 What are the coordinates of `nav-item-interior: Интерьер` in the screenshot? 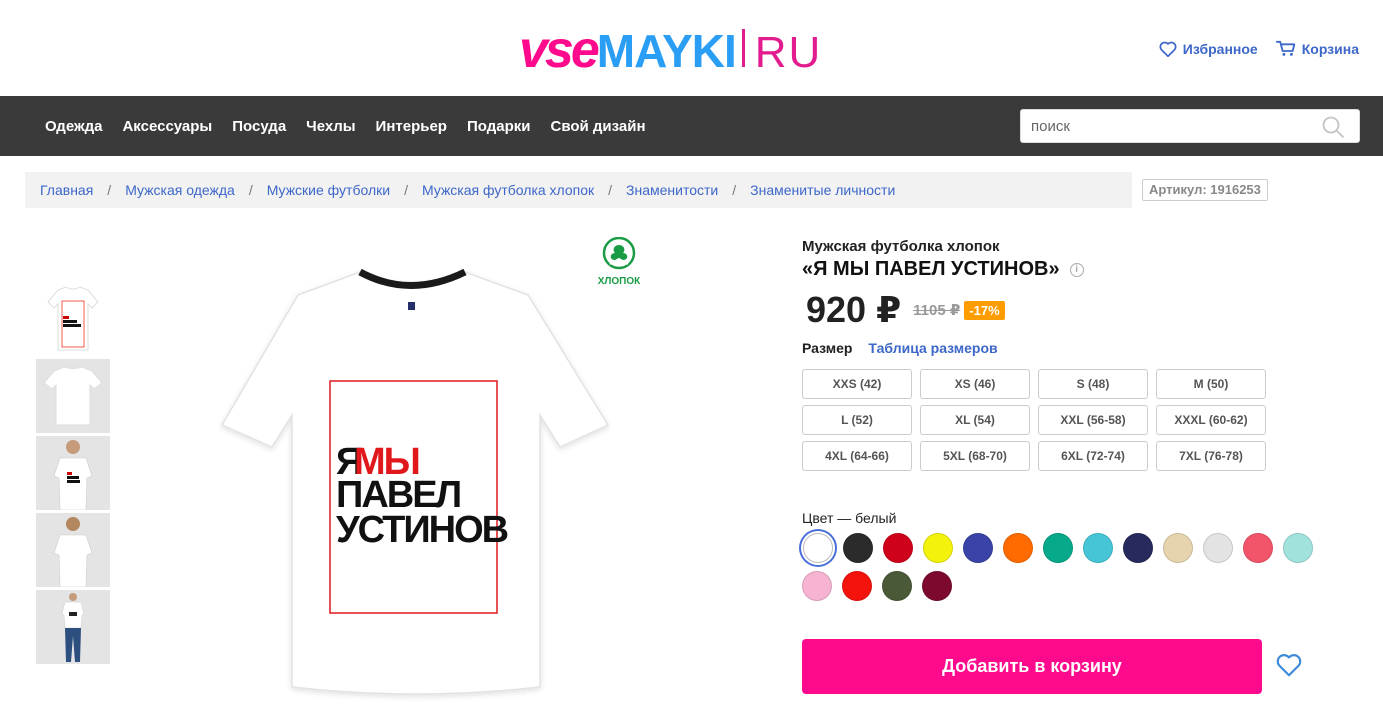 It's located at (411, 126).